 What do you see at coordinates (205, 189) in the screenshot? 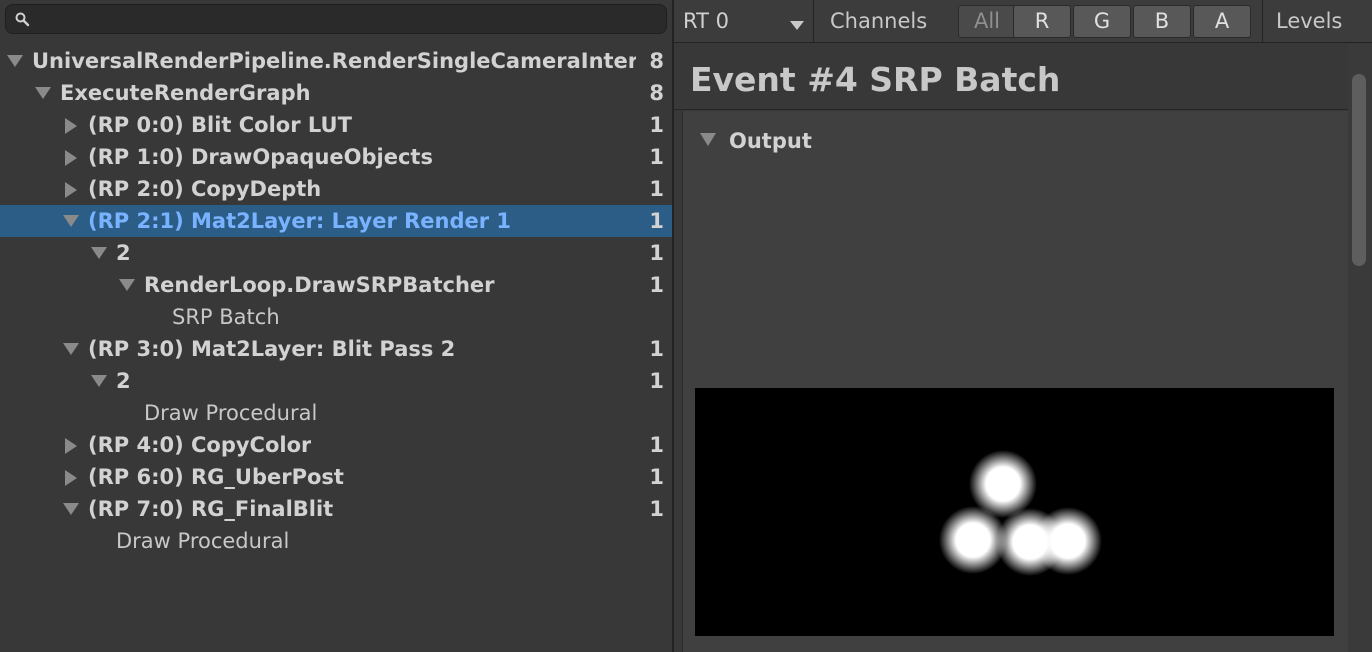
I see `tree-row-label: (RP 2:0) CopyDepth` at bounding box center [205, 189].